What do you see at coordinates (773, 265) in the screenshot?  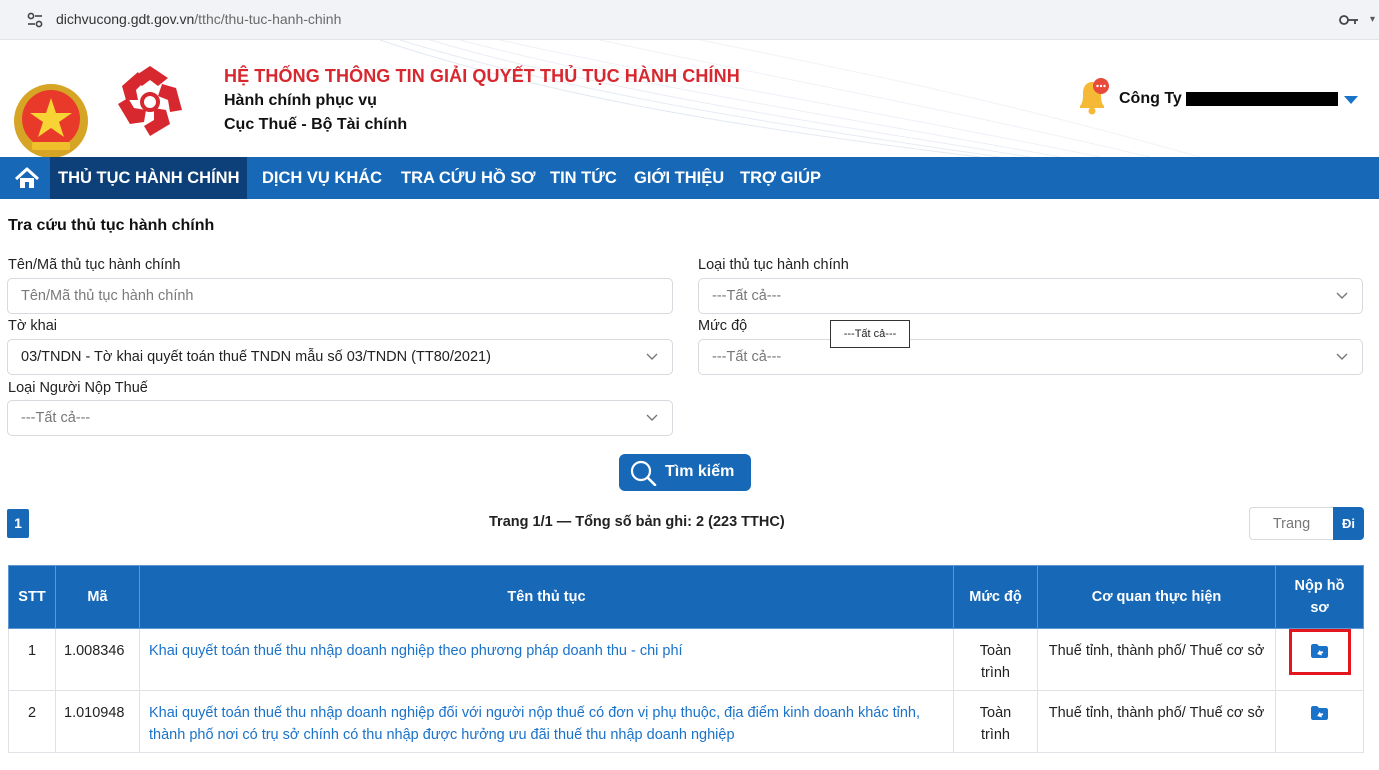 I see `procedure-type-label: Loại thủ tục hành chính` at bounding box center [773, 265].